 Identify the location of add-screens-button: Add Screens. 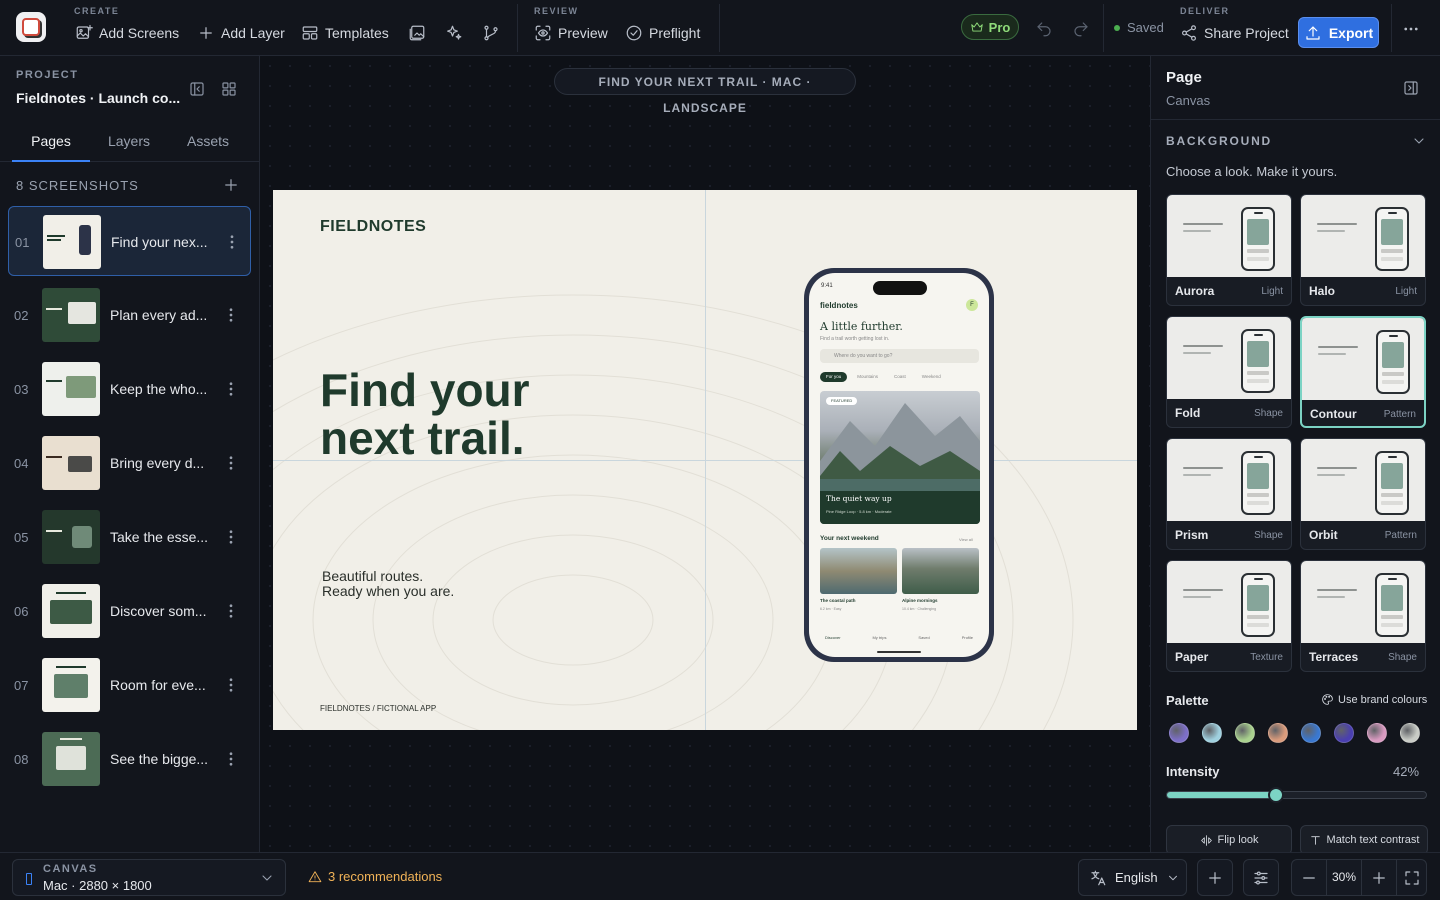
(127, 33).